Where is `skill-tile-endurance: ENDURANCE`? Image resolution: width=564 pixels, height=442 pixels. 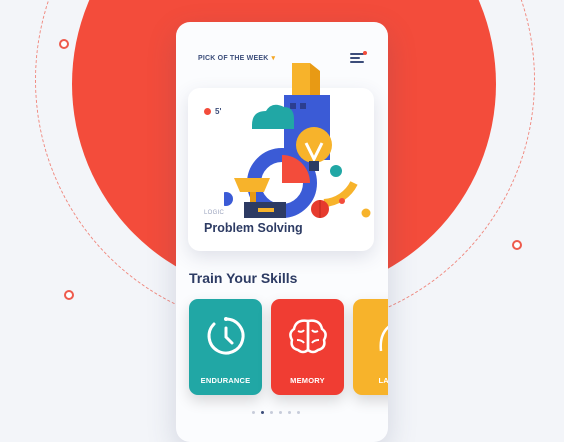
skill-tile-endurance: ENDURANCE is located at coordinates (225, 347).